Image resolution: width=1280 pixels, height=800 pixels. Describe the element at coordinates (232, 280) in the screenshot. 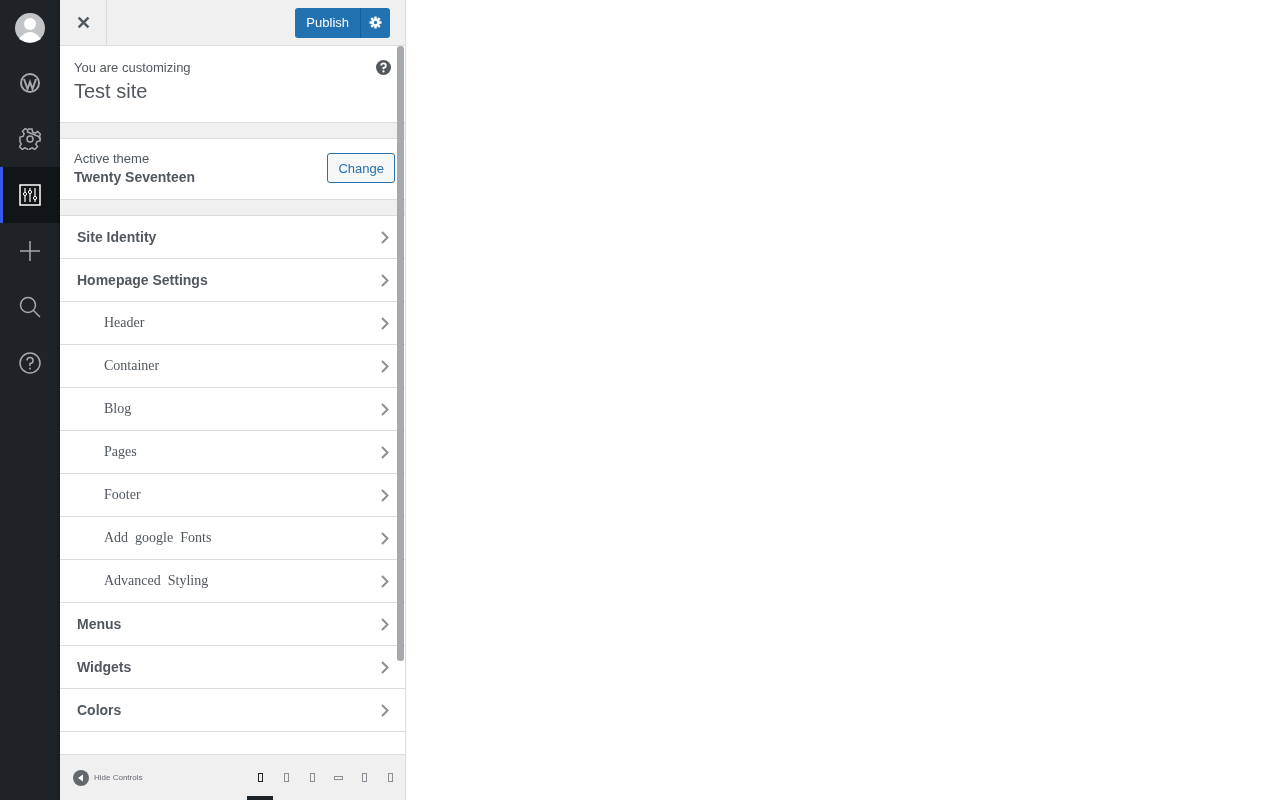

I see `section-item: Homepage Settings` at that location.